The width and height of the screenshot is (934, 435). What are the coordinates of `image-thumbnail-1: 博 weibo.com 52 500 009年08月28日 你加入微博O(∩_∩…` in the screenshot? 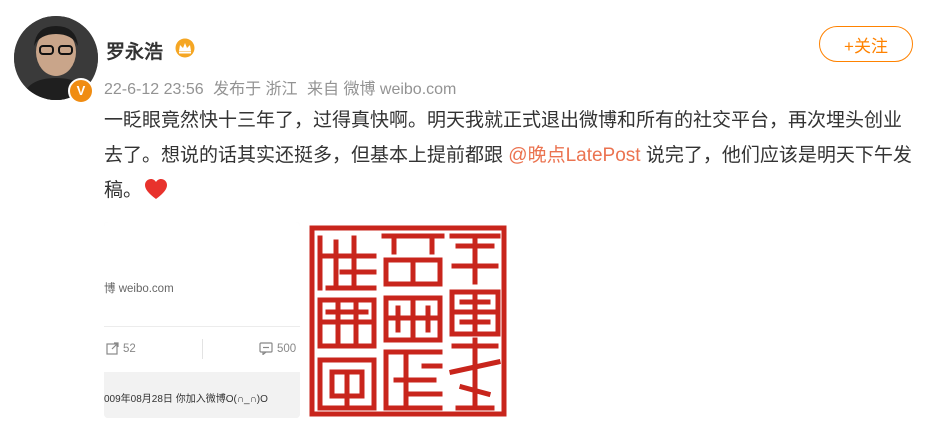 It's located at (202, 320).